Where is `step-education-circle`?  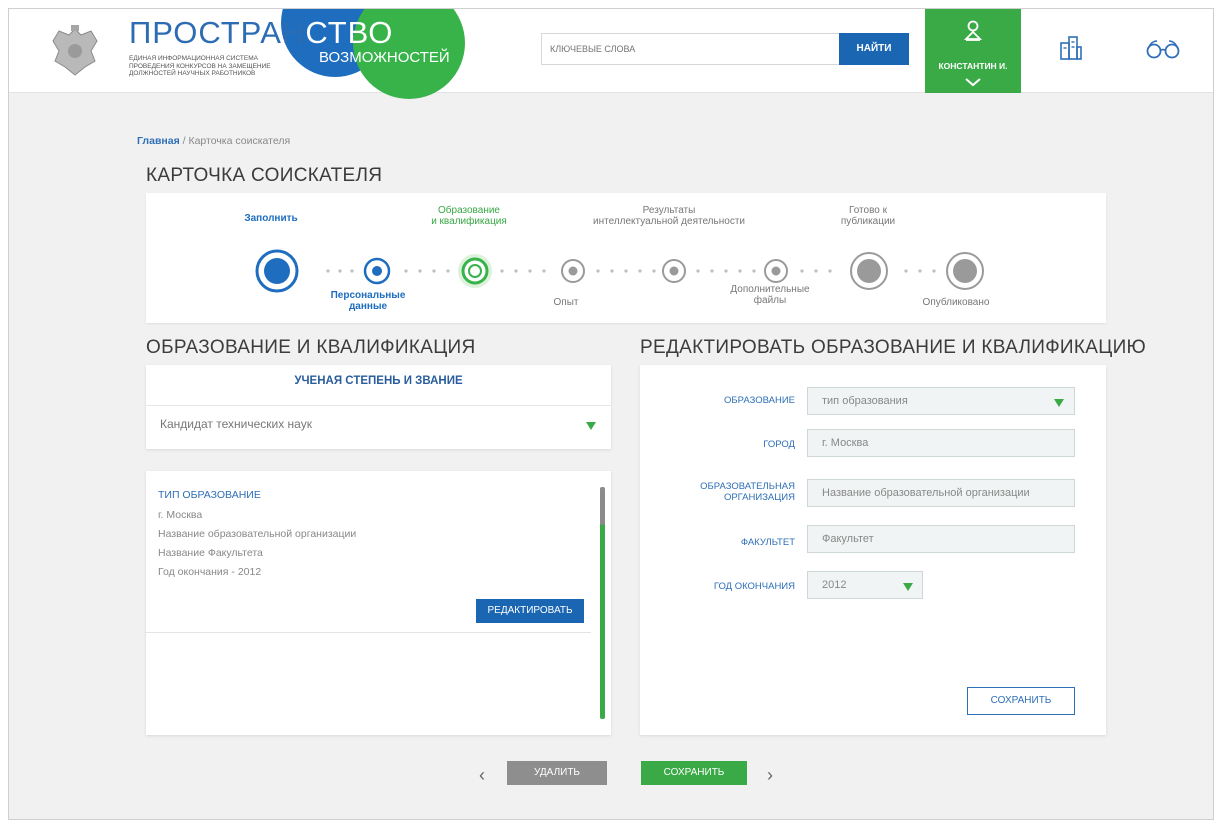 step-education-circle is located at coordinates (475, 271).